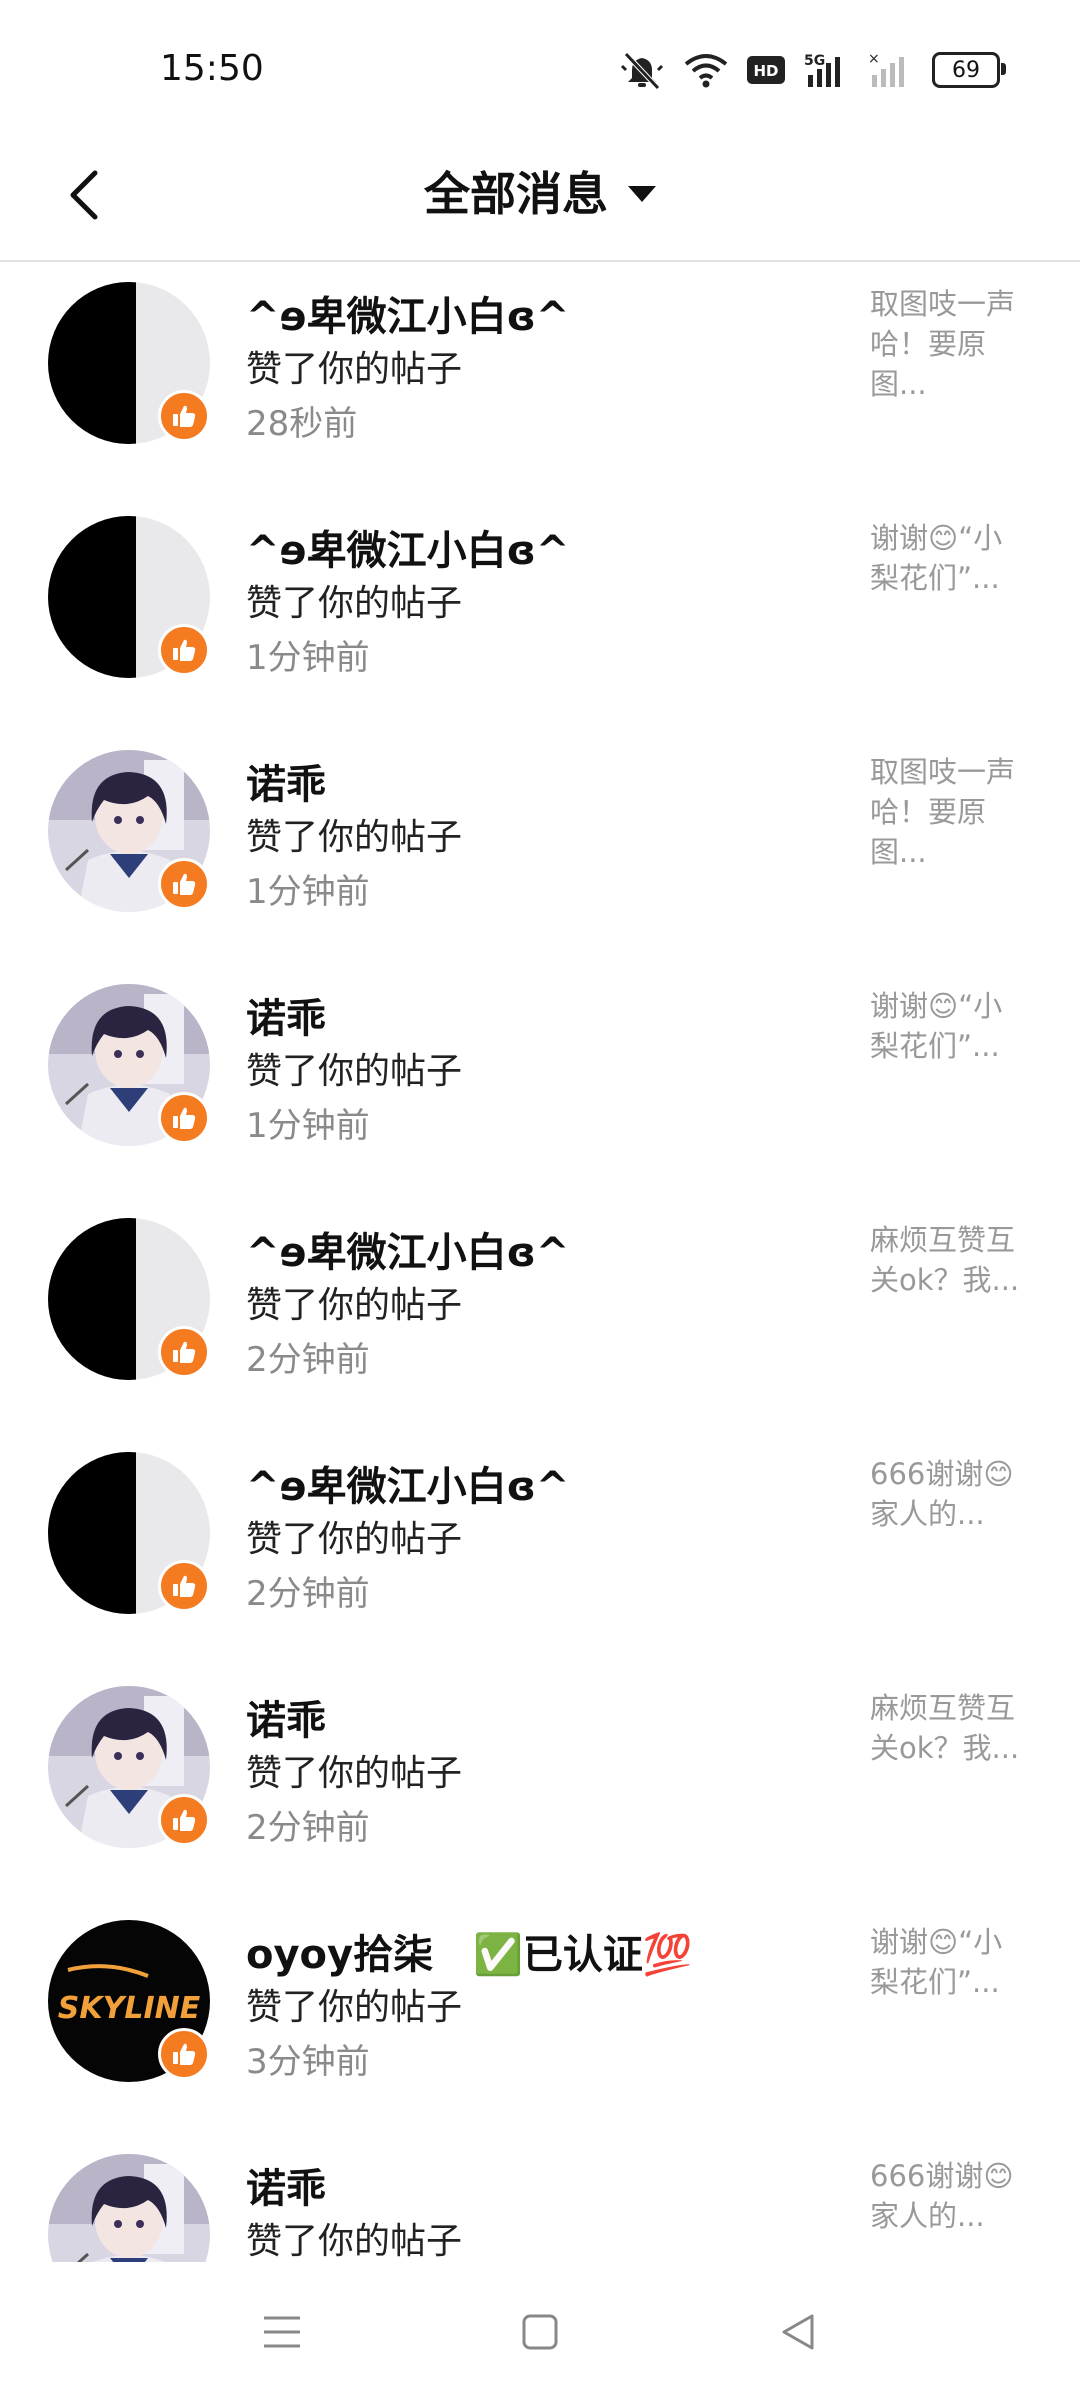 This screenshot has height=2400, width=1080. I want to click on header: 全部消息, so click(540, 196).